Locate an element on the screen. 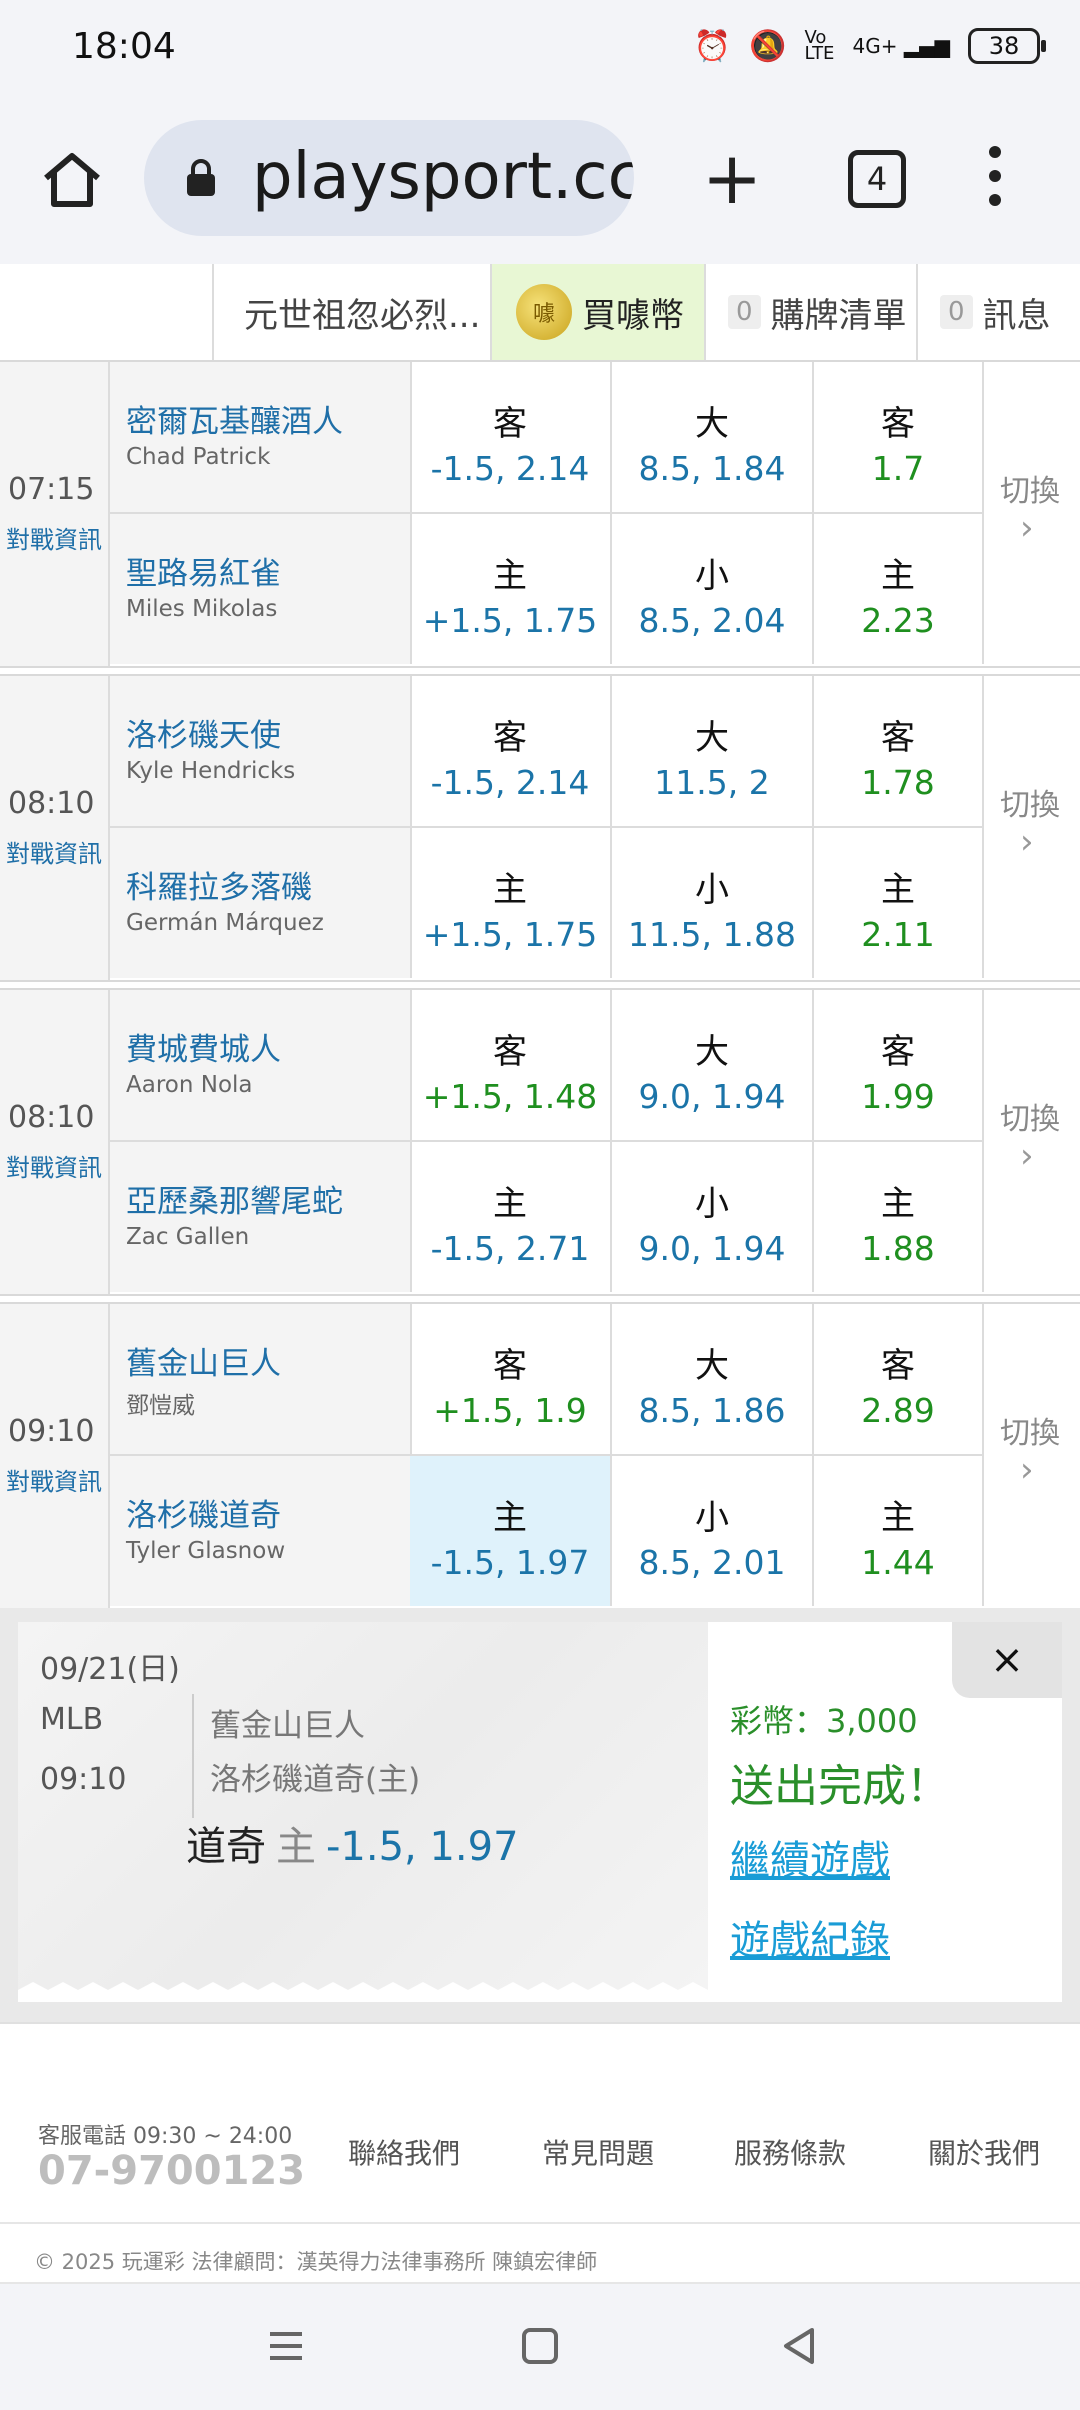 Image resolution: width=1080 pixels, height=2410 pixels. buy-coin-button: 噱 買噱幣 is located at coordinates (597, 312).